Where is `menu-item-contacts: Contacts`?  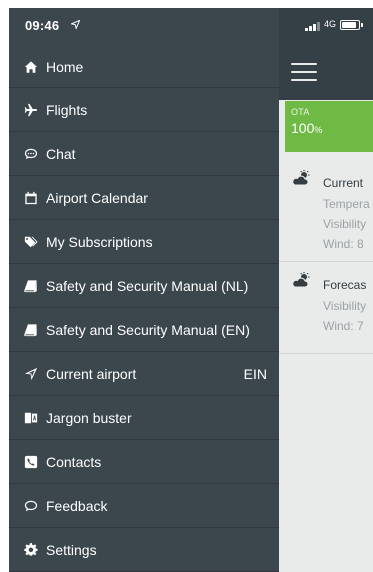
menu-item-contacts: Contacts is located at coordinates (144, 462).